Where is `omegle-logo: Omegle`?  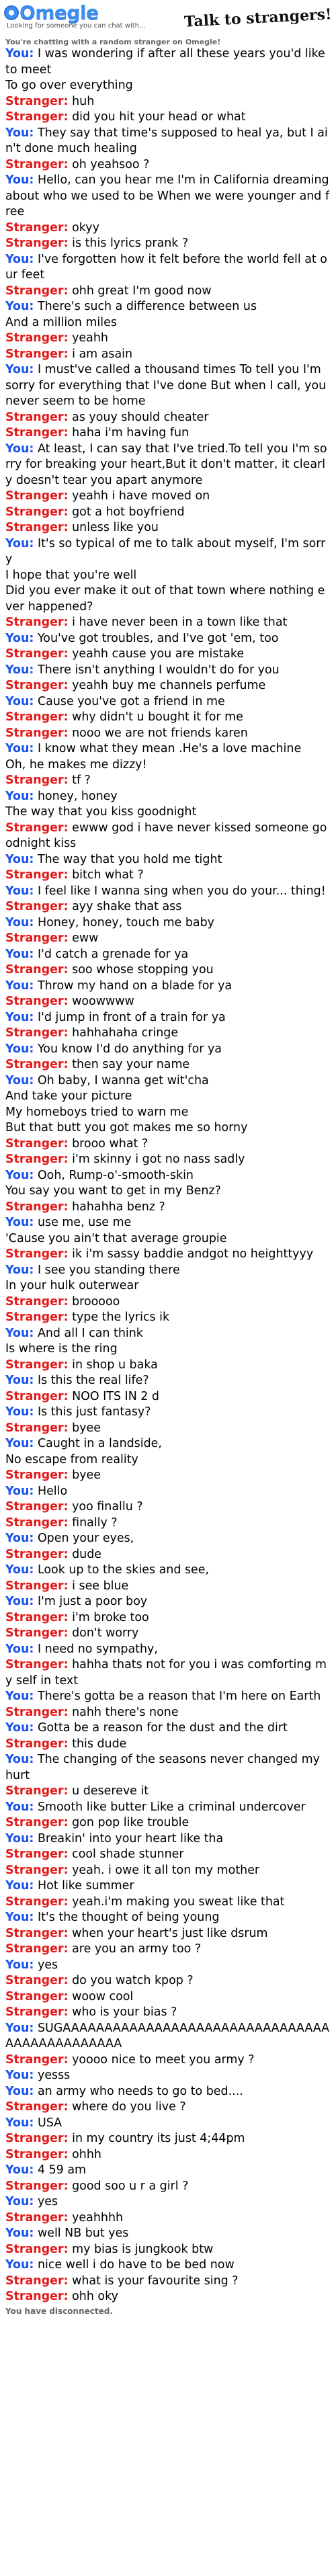
omegle-logo: Omegle is located at coordinates (51, 12).